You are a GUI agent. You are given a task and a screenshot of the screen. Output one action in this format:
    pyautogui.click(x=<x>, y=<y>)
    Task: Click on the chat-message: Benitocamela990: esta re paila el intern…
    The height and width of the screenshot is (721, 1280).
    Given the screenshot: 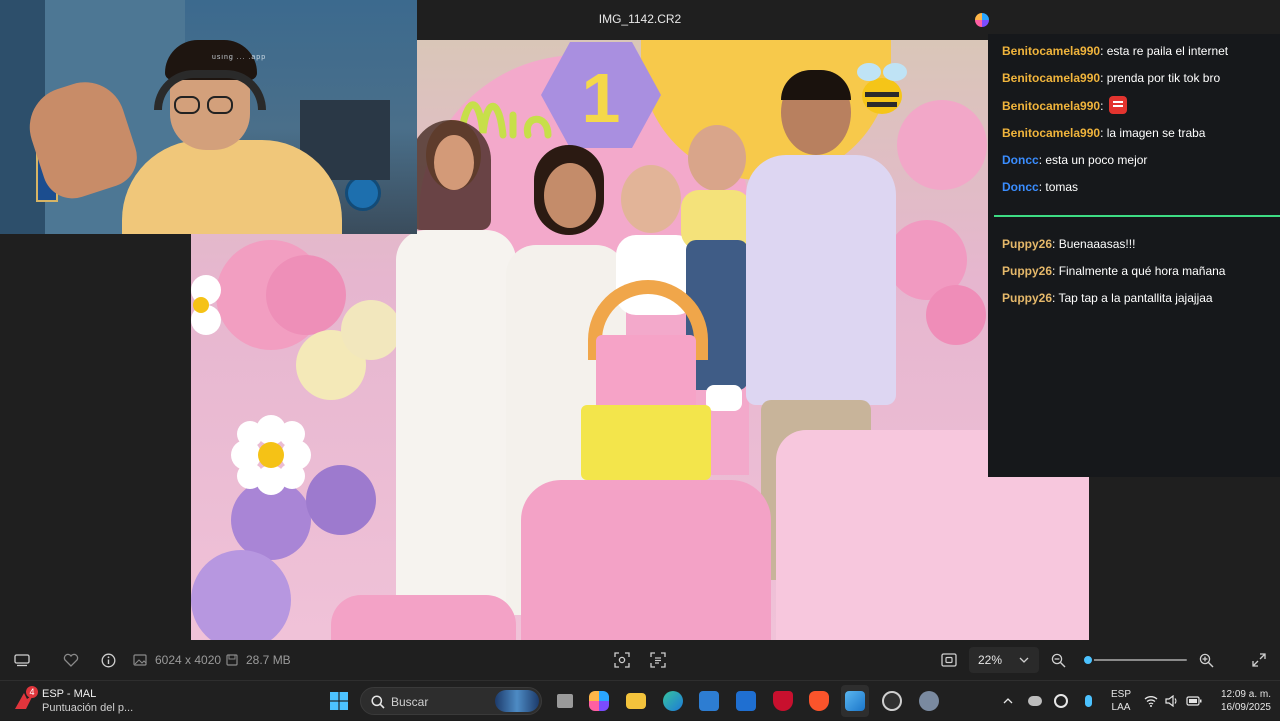 What is the action you would take?
    pyautogui.click(x=1115, y=51)
    